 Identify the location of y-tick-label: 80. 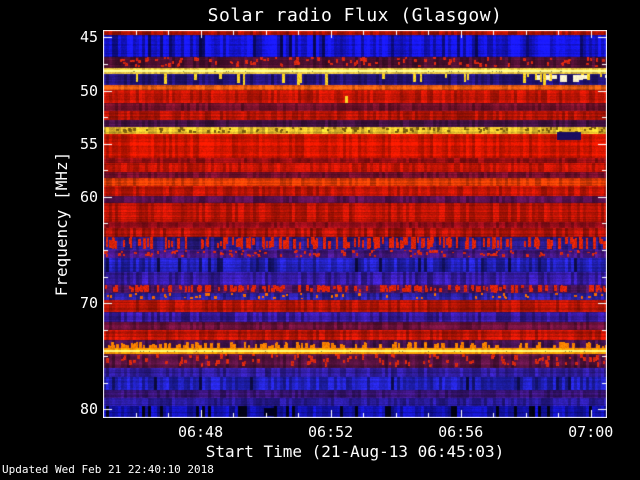
(88, 409).